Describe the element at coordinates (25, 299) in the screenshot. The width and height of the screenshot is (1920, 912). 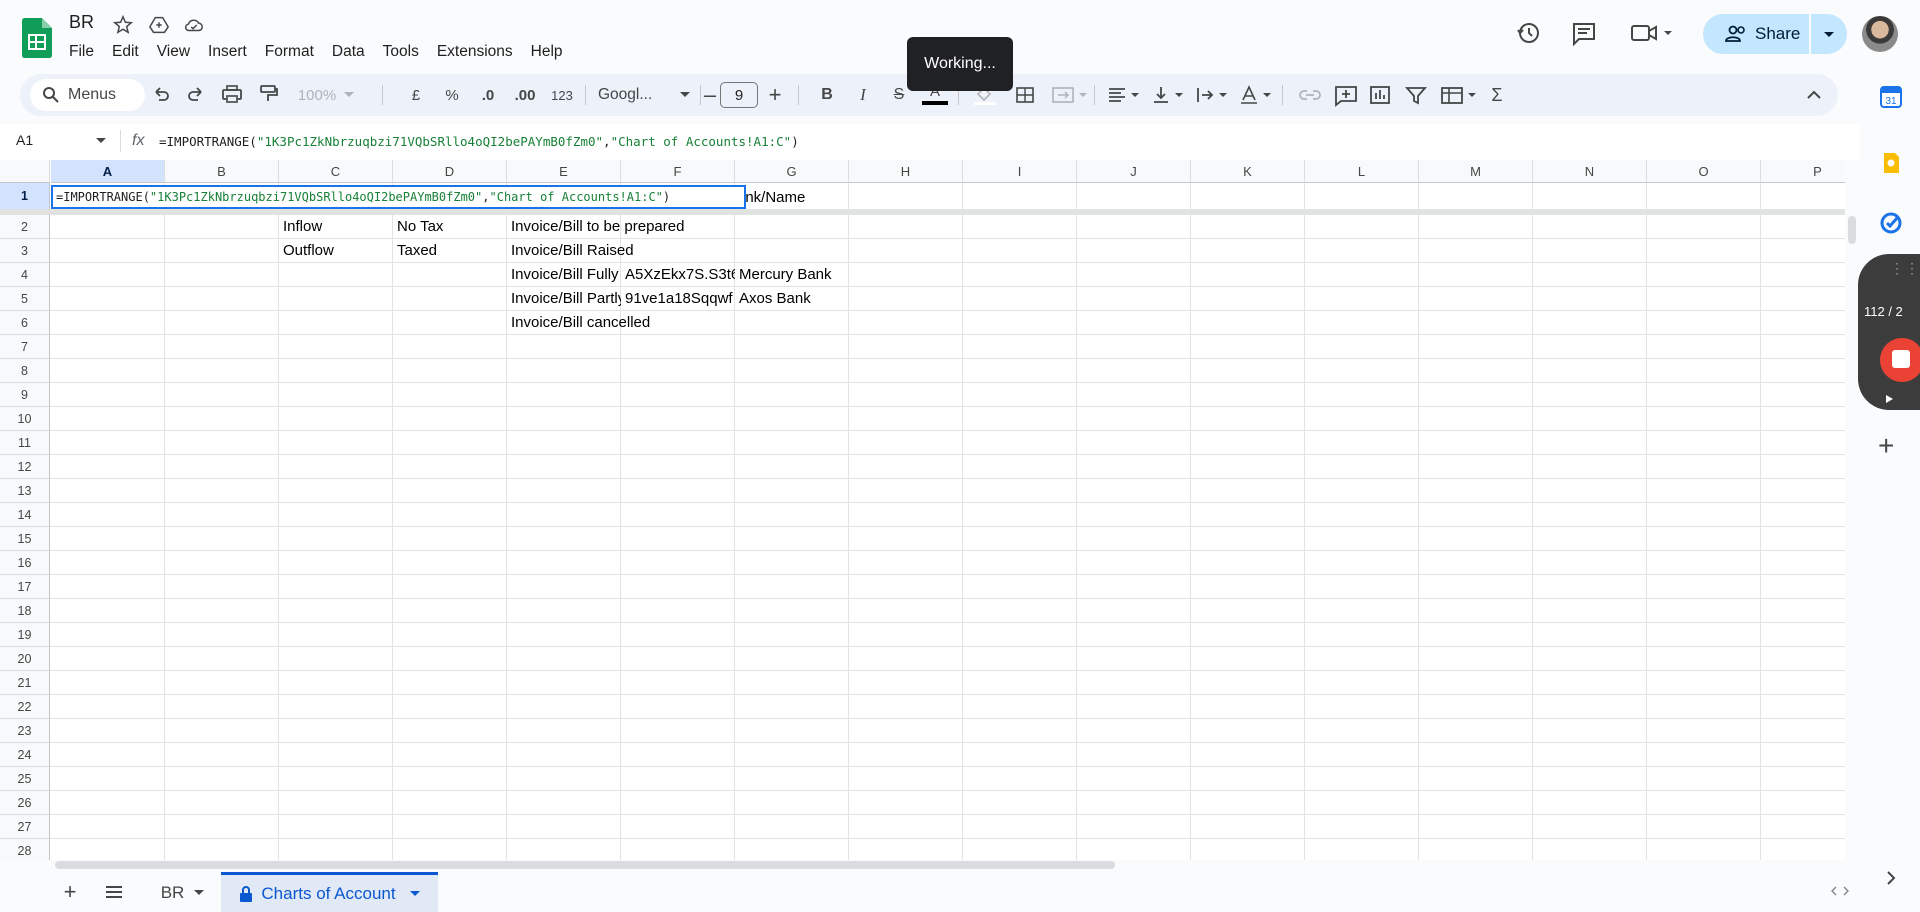
I see `row-header-5: 5` at that location.